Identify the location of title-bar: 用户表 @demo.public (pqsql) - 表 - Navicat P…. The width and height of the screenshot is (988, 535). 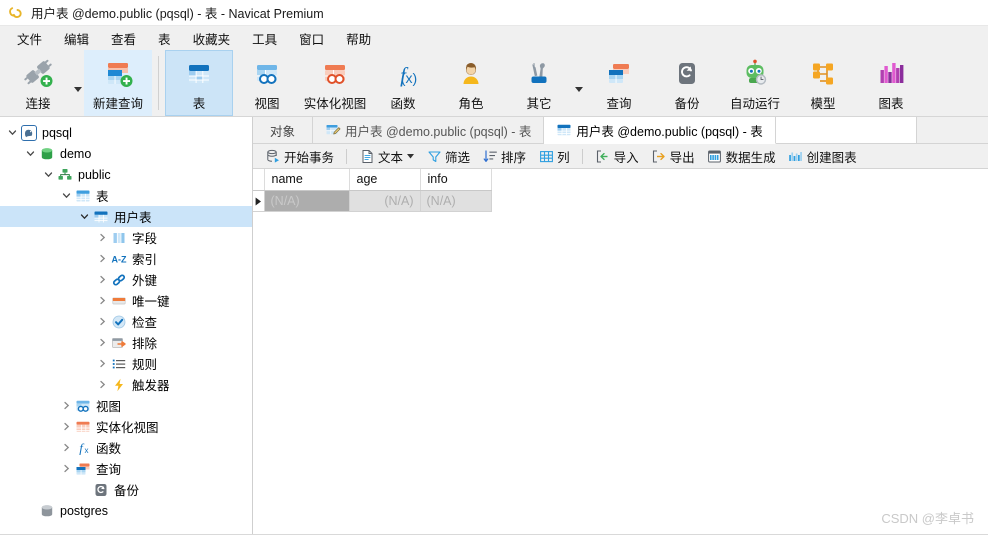
(494, 13).